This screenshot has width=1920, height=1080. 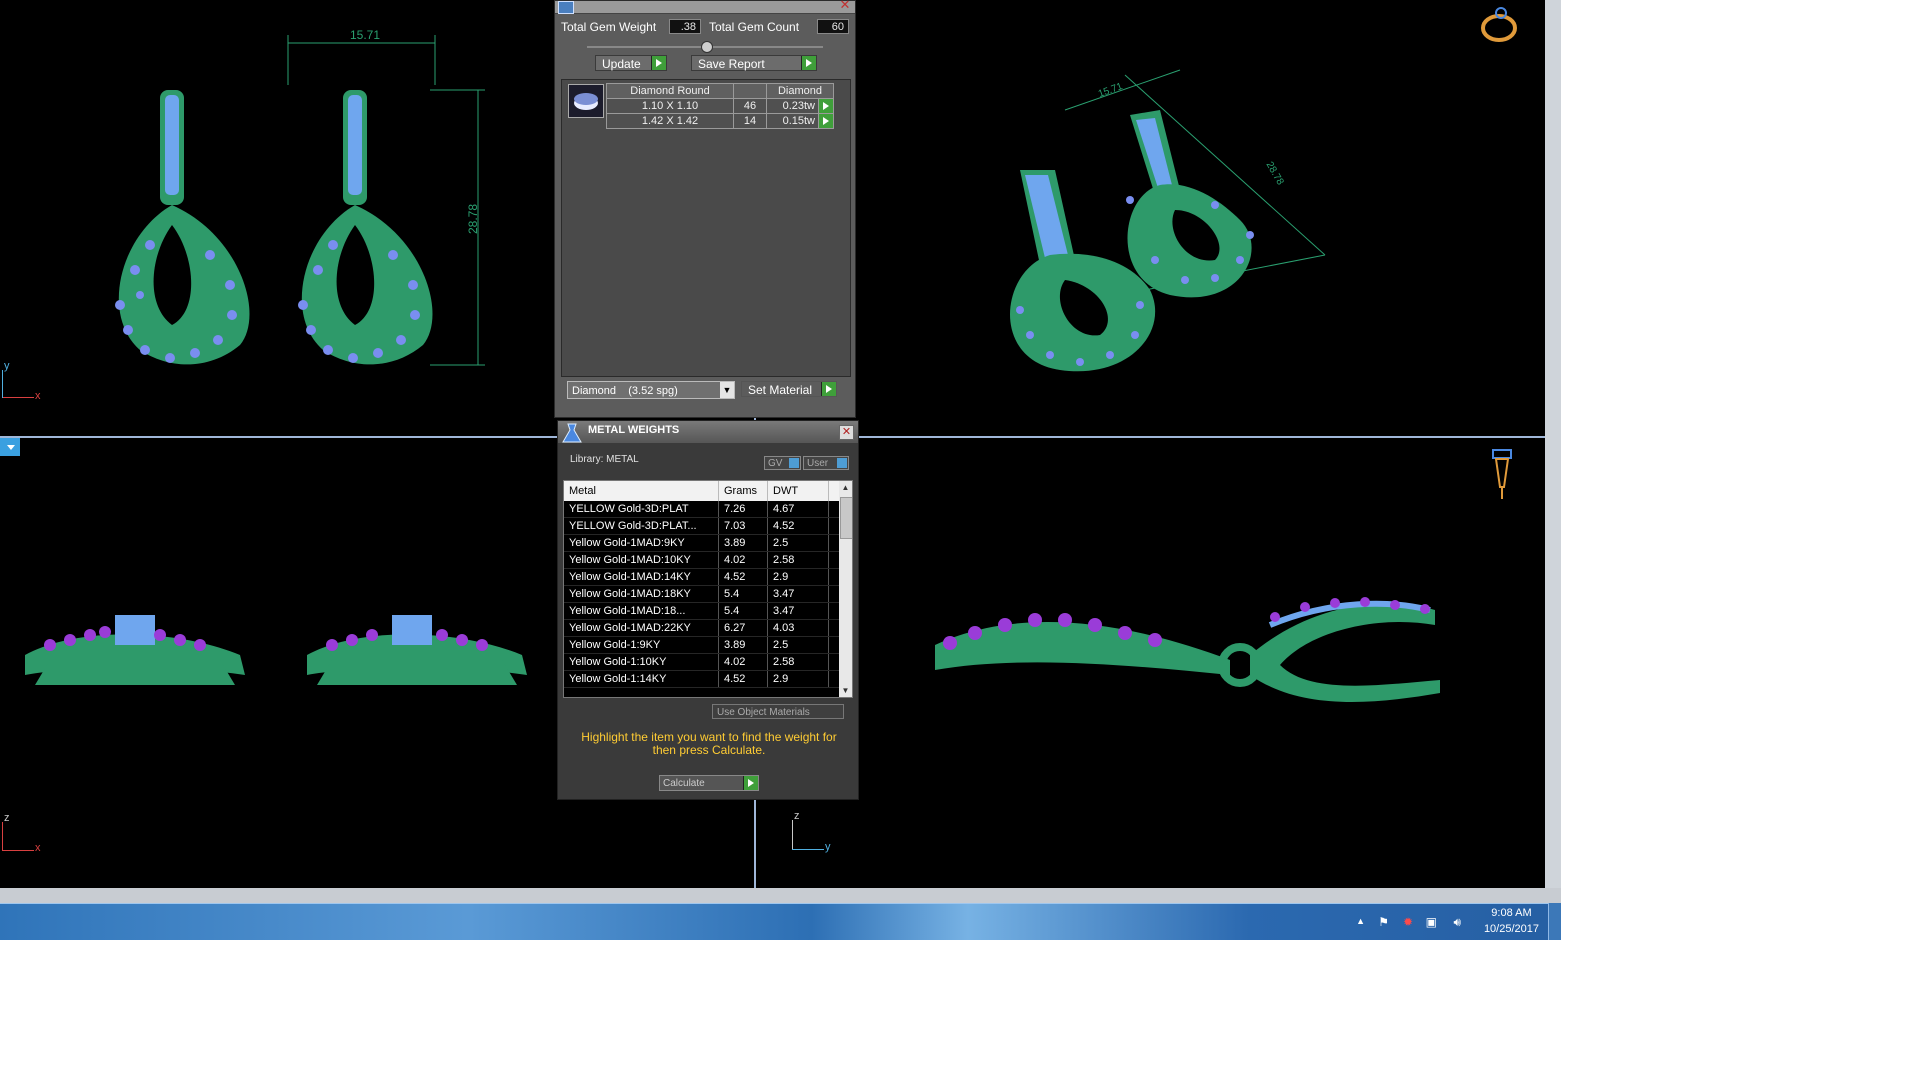 What do you see at coordinates (1553, 444) in the screenshot?
I see `viewport-frame-right` at bounding box center [1553, 444].